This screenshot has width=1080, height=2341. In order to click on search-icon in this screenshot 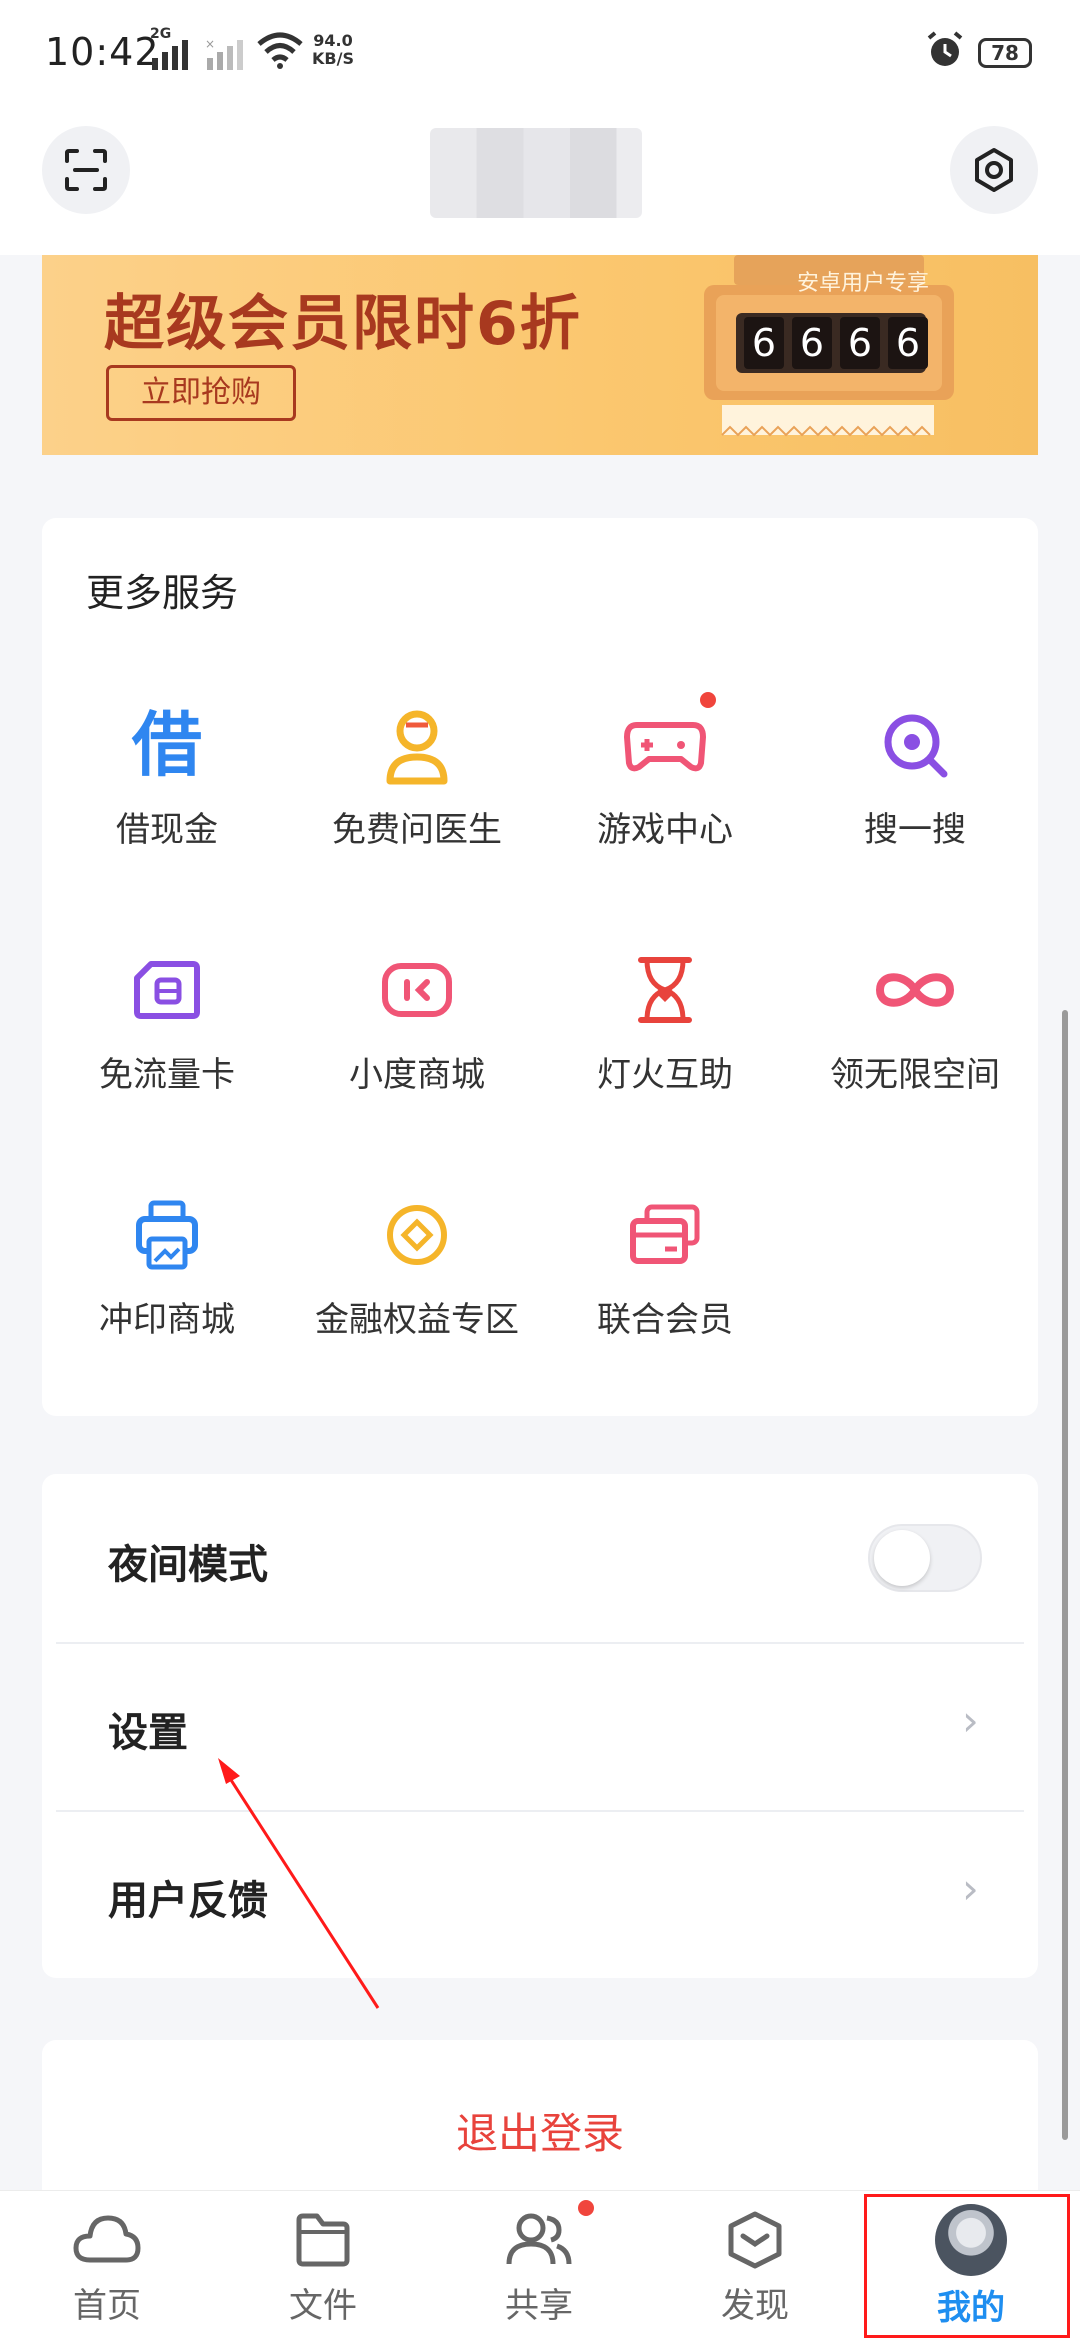, I will do `click(915, 745)`.